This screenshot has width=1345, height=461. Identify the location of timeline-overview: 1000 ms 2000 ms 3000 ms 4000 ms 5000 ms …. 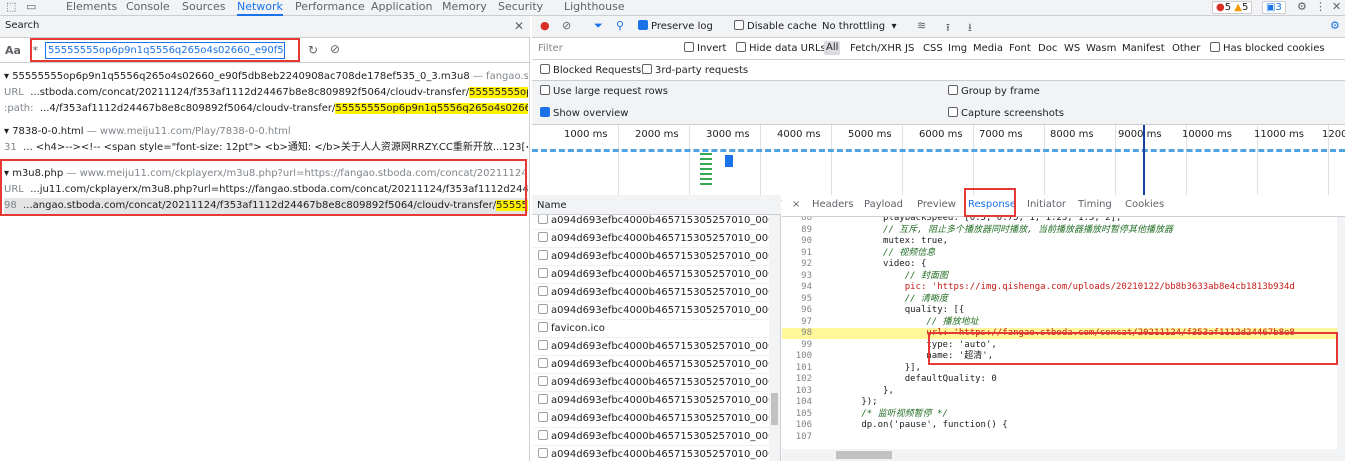
(938, 163).